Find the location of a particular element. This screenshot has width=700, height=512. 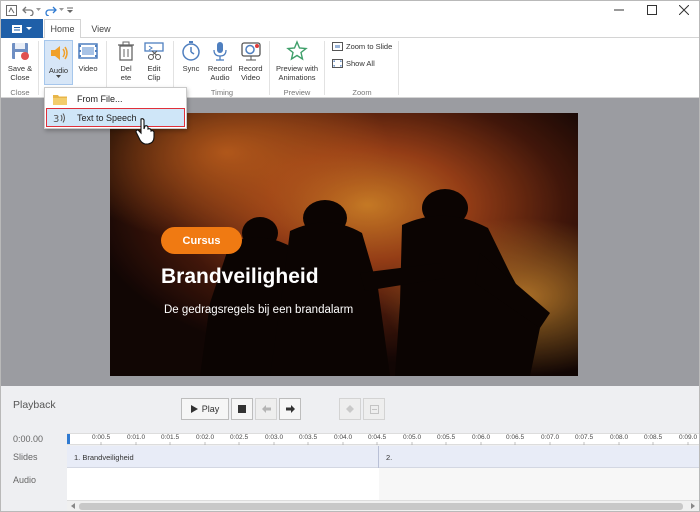

save-icon is located at coordinates (20, 51).